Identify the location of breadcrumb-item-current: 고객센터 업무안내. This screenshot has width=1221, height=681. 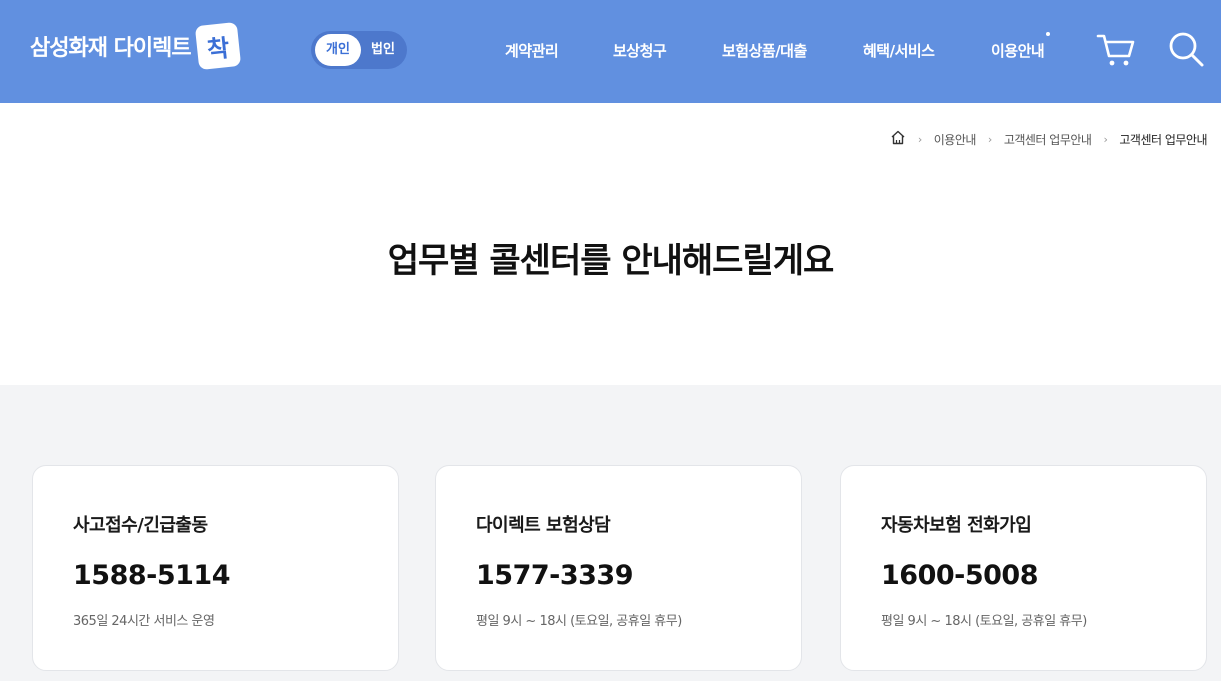
(1163, 139).